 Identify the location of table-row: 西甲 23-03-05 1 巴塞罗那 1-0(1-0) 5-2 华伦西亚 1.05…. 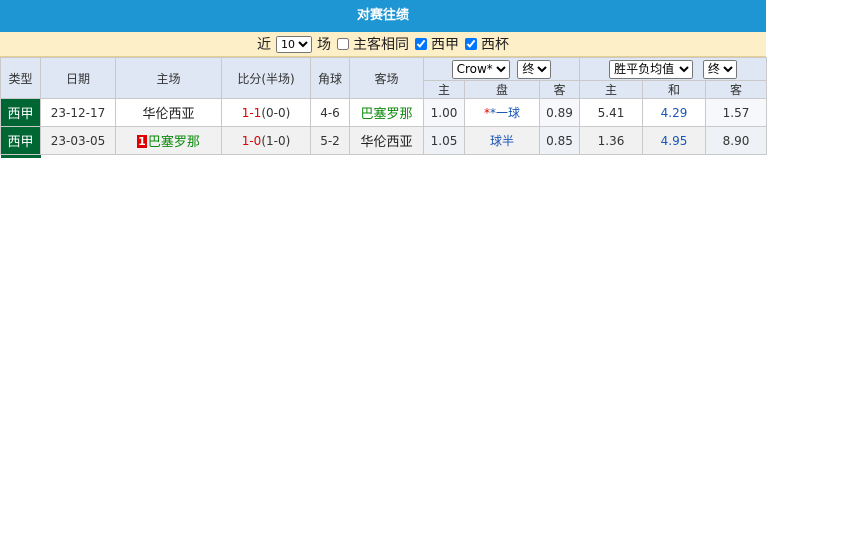
(384, 140).